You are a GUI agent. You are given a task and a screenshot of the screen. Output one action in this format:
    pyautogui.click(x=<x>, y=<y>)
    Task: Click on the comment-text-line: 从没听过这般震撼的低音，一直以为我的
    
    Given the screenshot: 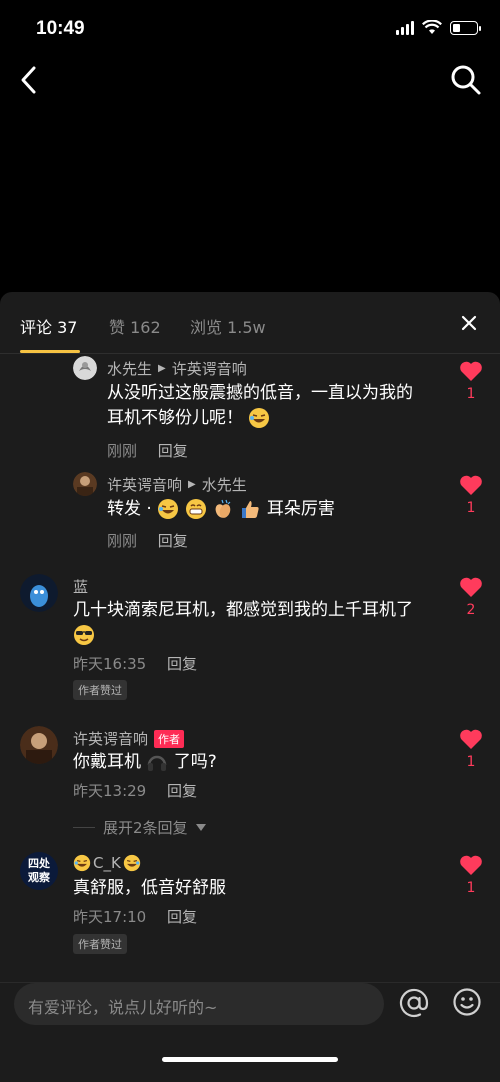 What is the action you would take?
    pyautogui.click(x=260, y=393)
    